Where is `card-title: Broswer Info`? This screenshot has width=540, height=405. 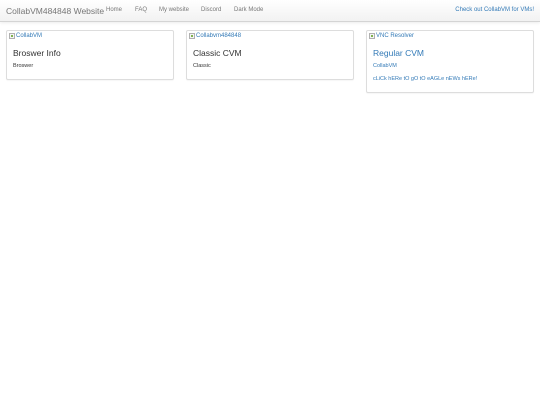
card-title: Broswer Info is located at coordinates (37, 53).